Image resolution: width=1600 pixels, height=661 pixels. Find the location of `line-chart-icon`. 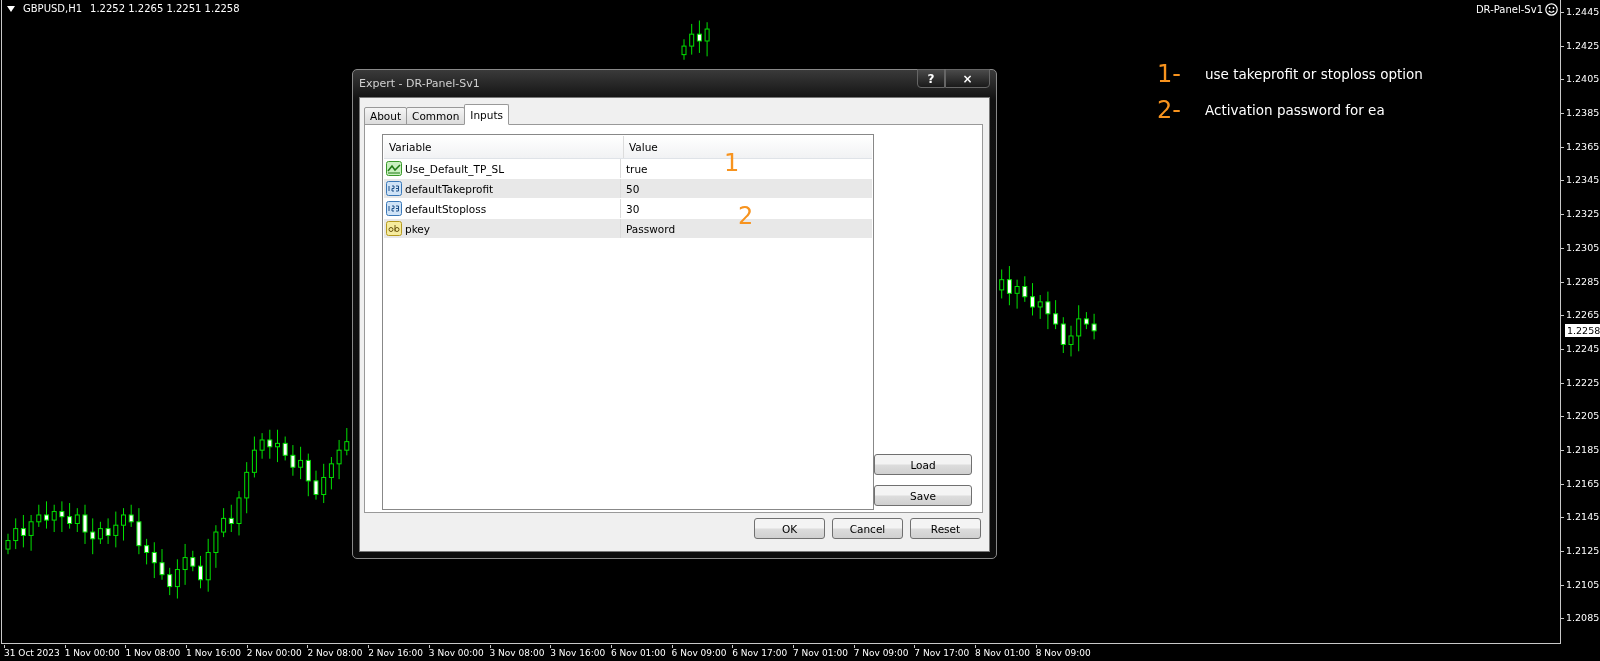

line-chart-icon is located at coordinates (394, 168).